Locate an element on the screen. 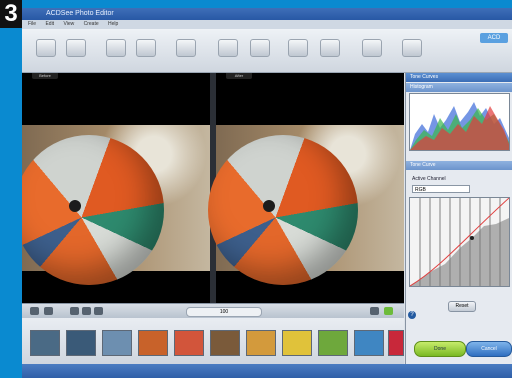 The image size is (512, 378). resize-icon is located at coordinates (298, 48).